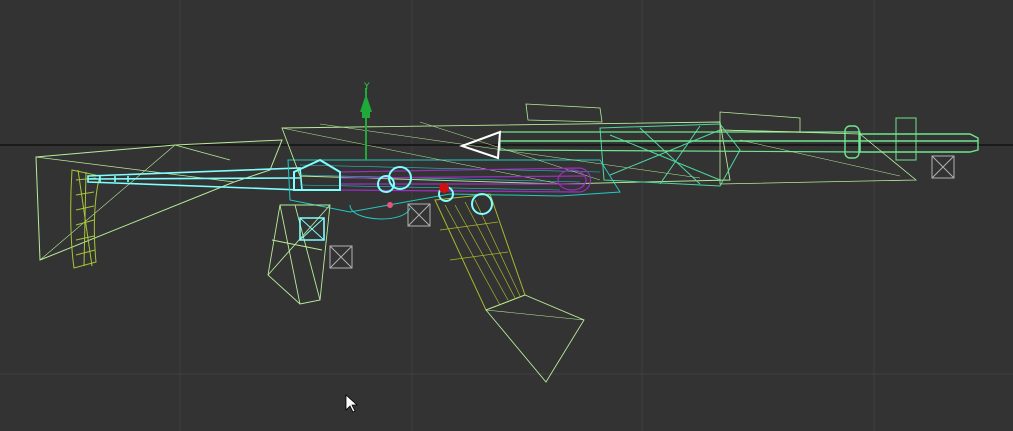  Describe the element at coordinates (366, 121) in the screenshot. I see `transform-gizmo: Y` at that location.